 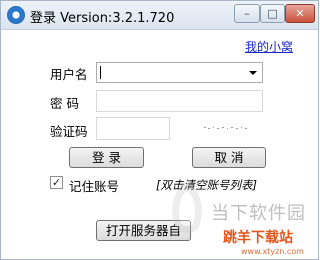 What do you see at coordinates (229, 157) in the screenshot?
I see `cancel-button: 取 消` at bounding box center [229, 157].